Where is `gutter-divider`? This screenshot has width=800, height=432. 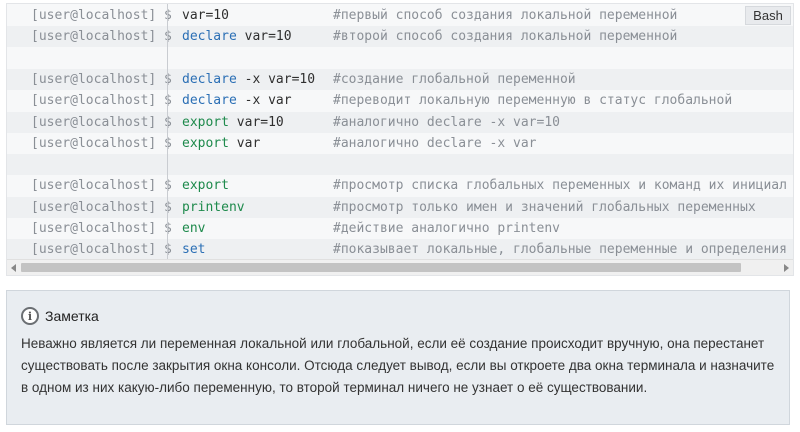
gutter-divider is located at coordinates (167, 131).